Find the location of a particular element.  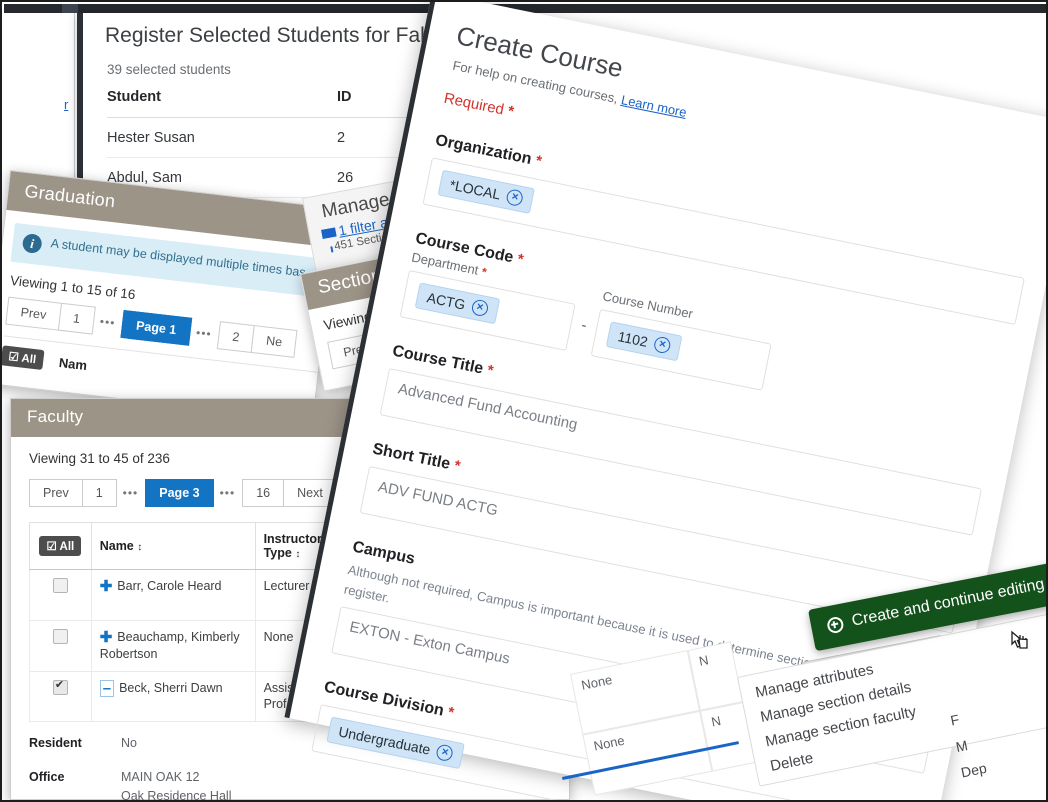

department-chip-label: ACTG is located at coordinates (446, 301).